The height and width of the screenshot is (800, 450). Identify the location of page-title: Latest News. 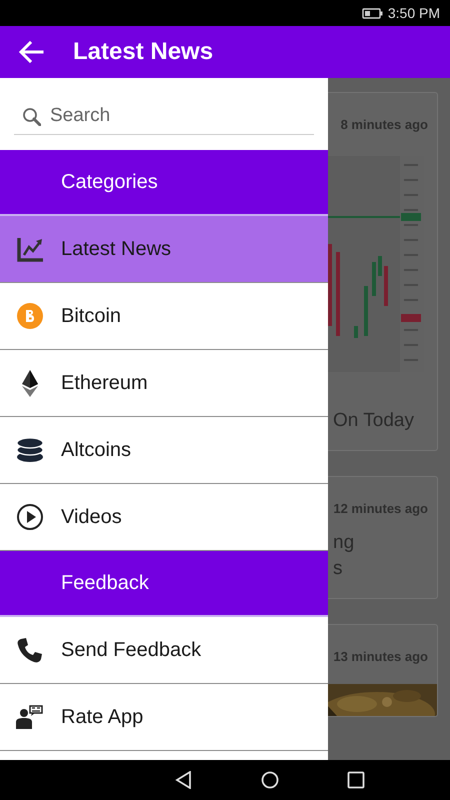
(143, 52).